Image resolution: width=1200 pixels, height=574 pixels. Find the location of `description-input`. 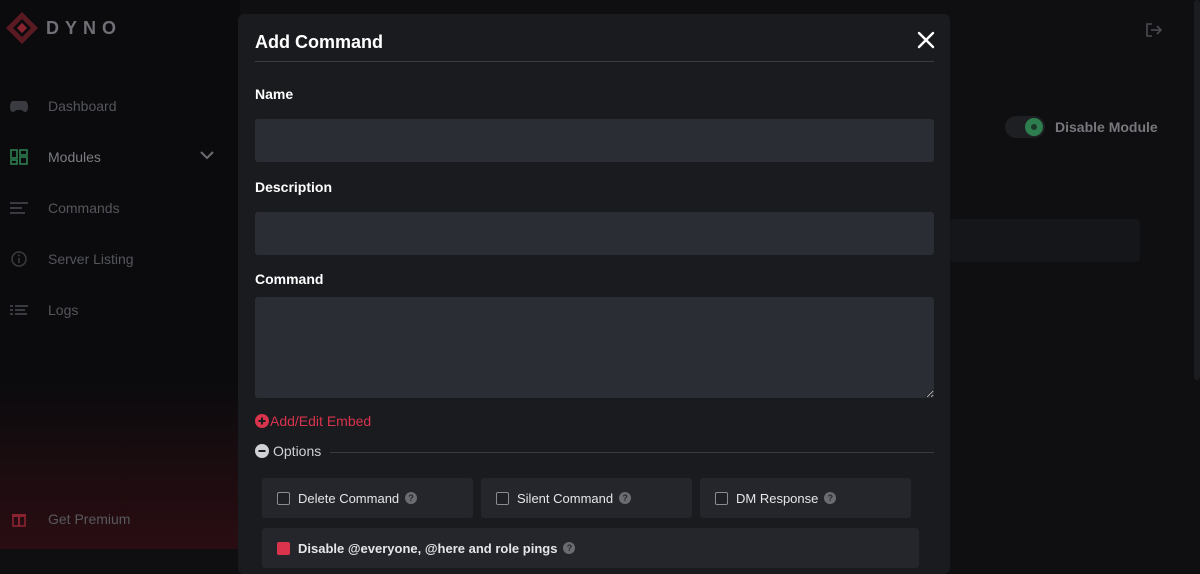

description-input is located at coordinates (594, 233).